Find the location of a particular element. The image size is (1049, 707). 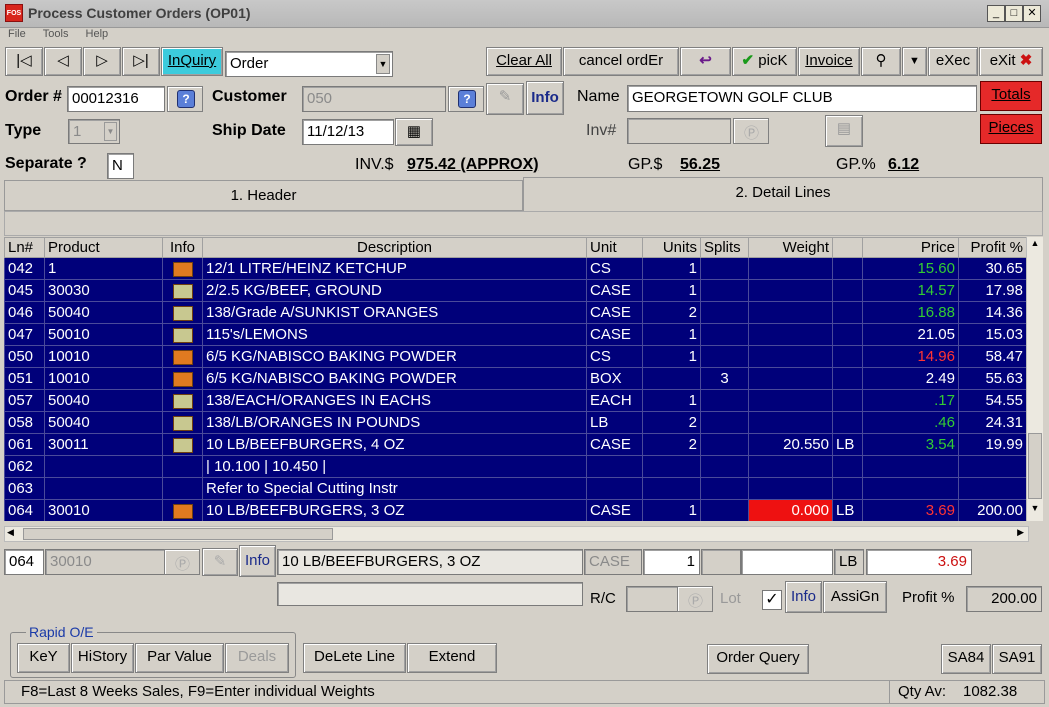

edit-description-field: 10 LB/BEEFBURGERS, 3 OZ is located at coordinates (430, 562).